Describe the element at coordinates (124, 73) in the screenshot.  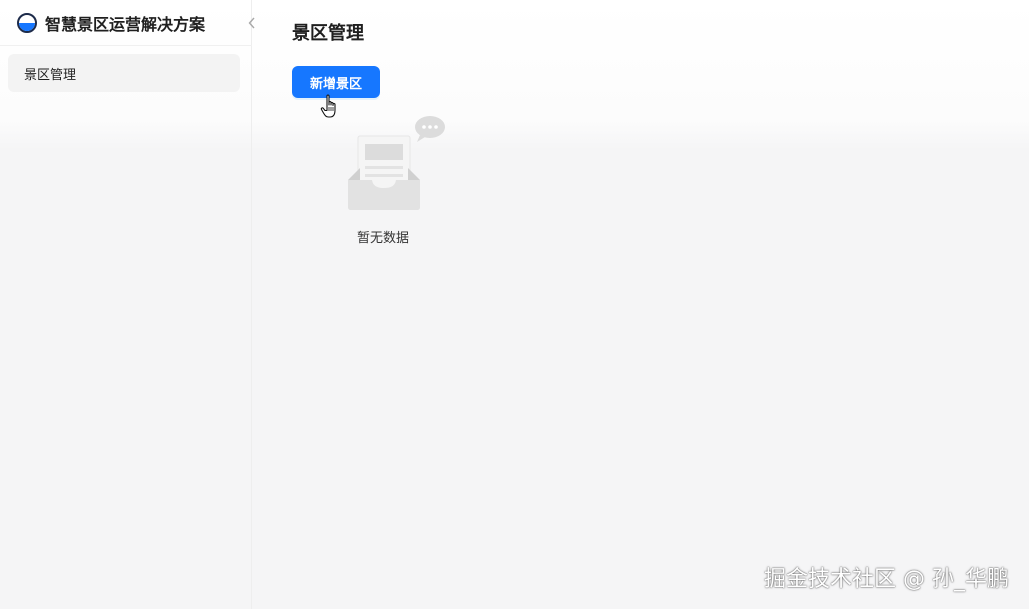
I see `sidebar-item-scenic-management: 景区管理` at that location.